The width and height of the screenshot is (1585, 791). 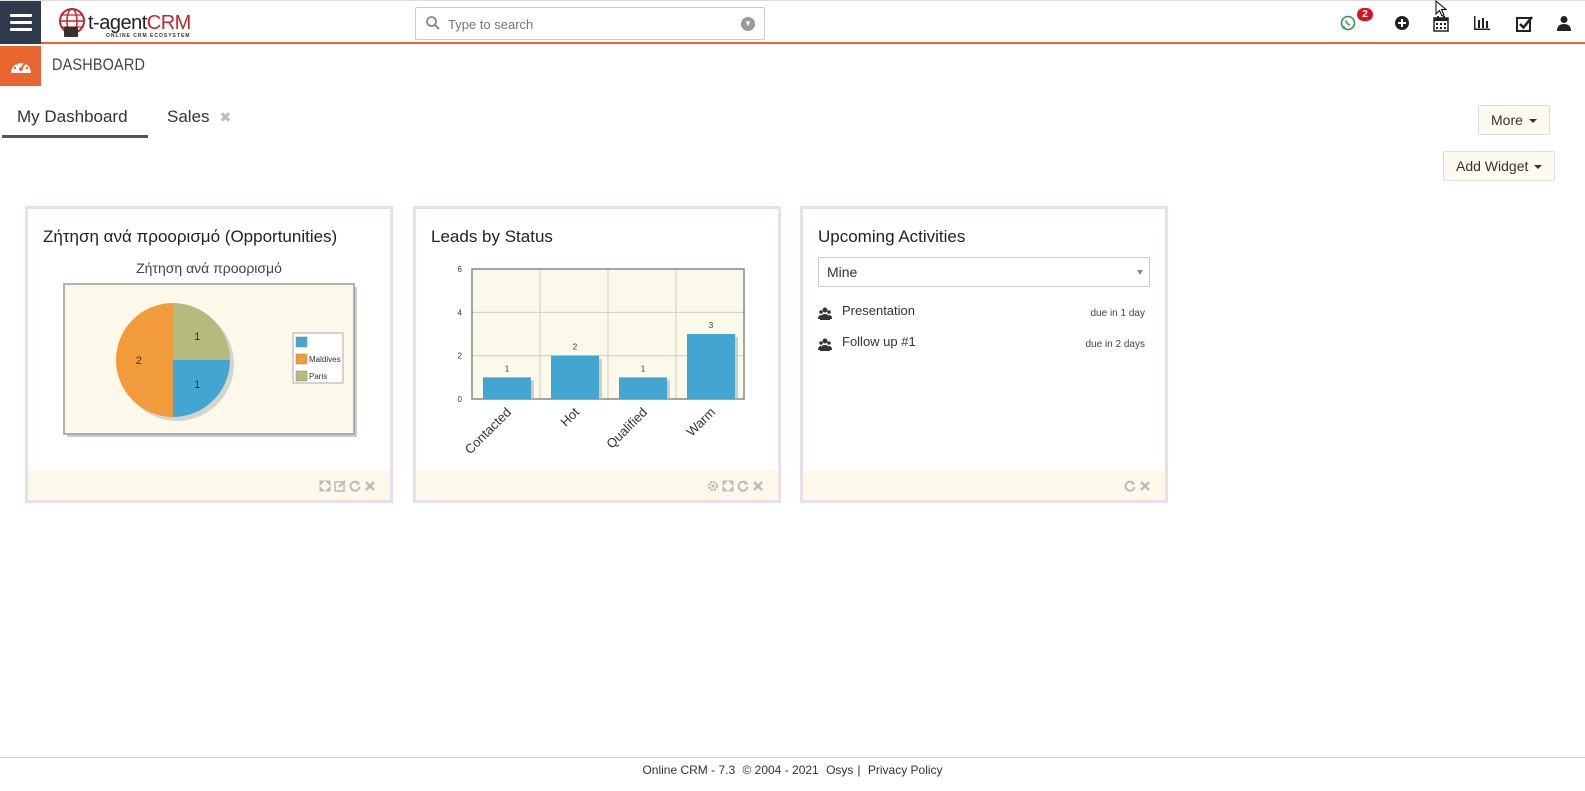 What do you see at coordinates (1115, 344) in the screenshot?
I see `activity-due: due in 2 days` at bounding box center [1115, 344].